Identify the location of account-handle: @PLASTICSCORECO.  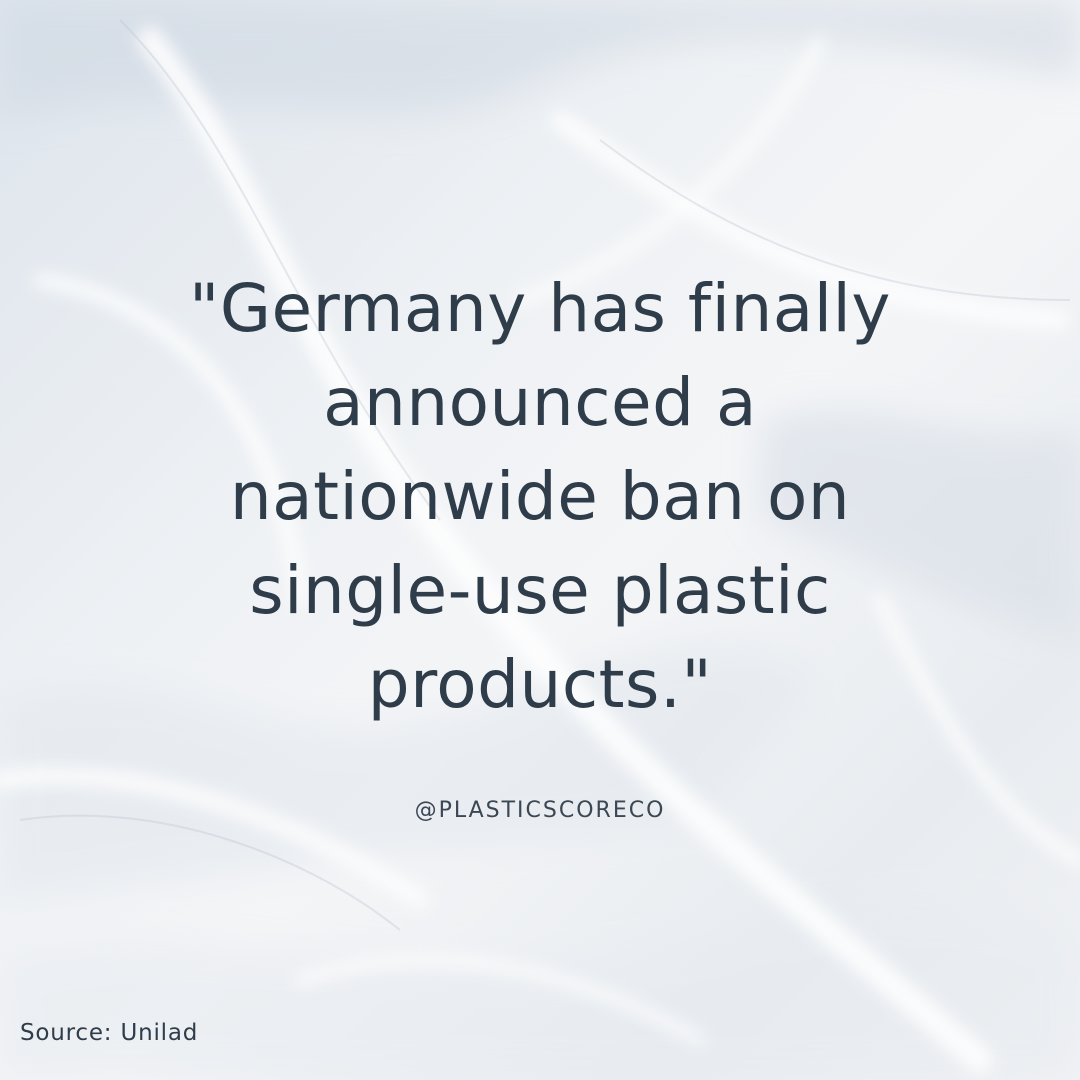
(540, 810).